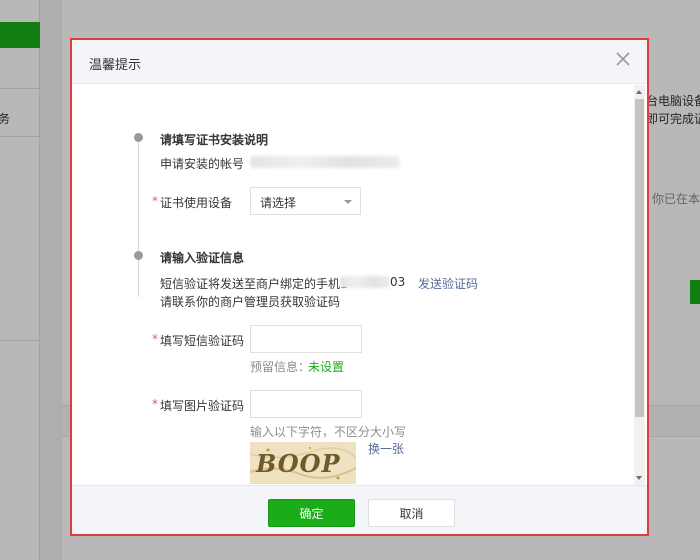  What do you see at coordinates (254, 284) in the screenshot?
I see `sms-notice-text: 短信验证将发送至商户绑定的手机1` at bounding box center [254, 284].